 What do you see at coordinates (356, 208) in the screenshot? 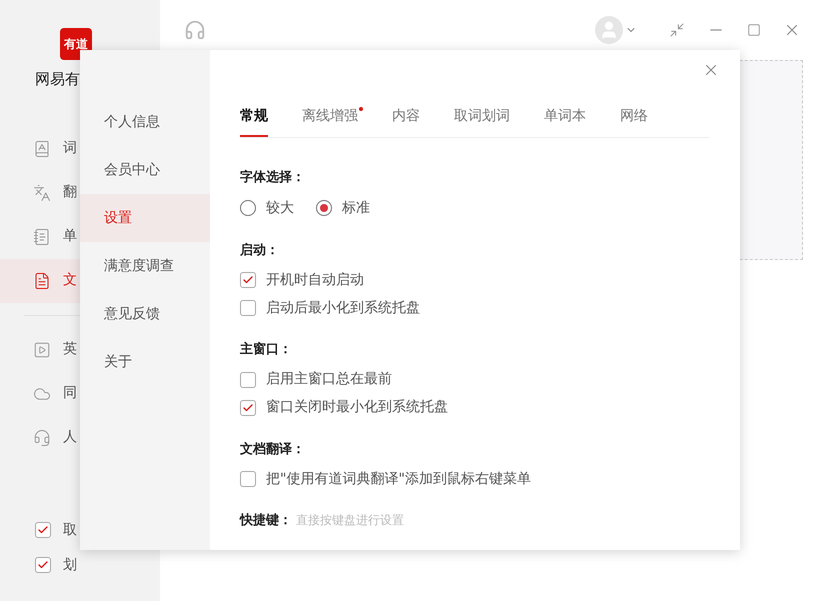
I see `option-label: 标准` at bounding box center [356, 208].